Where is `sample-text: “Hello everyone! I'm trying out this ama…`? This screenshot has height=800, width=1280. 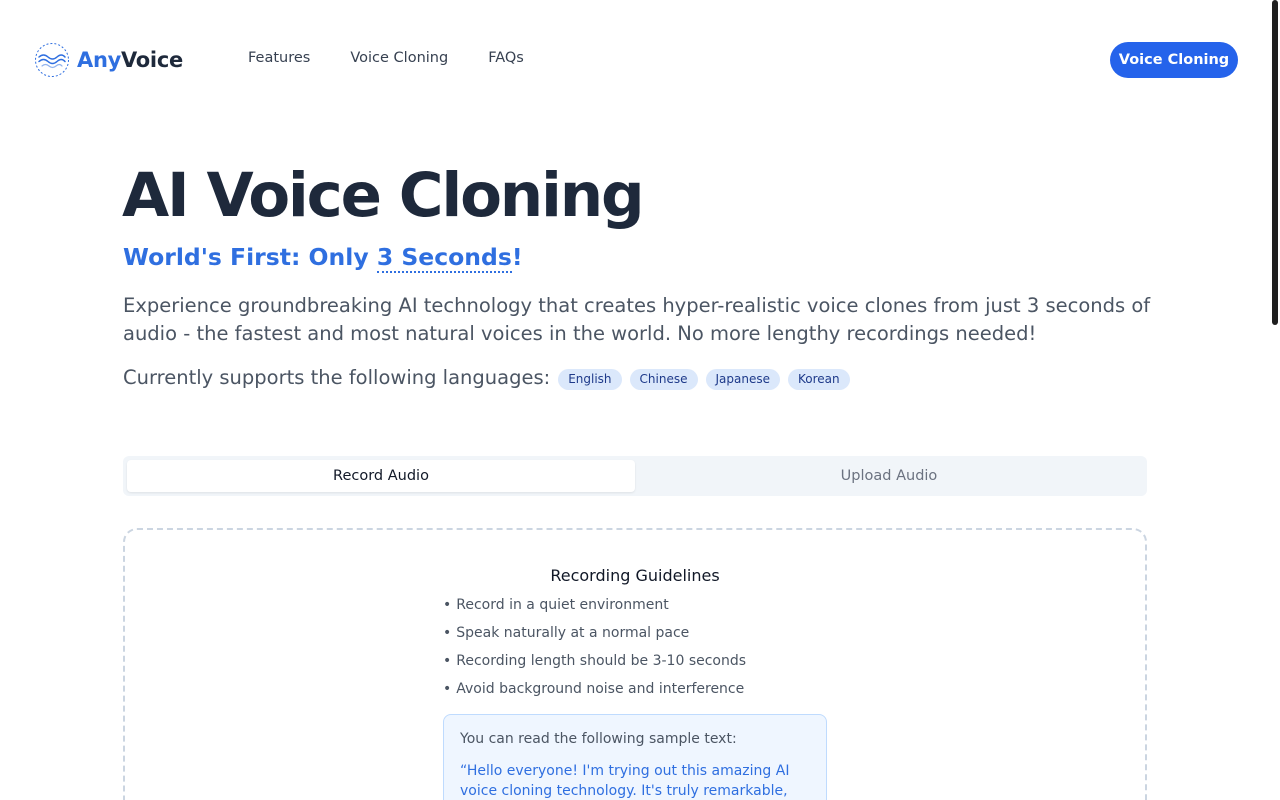 sample-text: “Hello everyone! I'm trying out this ama… is located at coordinates (625, 781).